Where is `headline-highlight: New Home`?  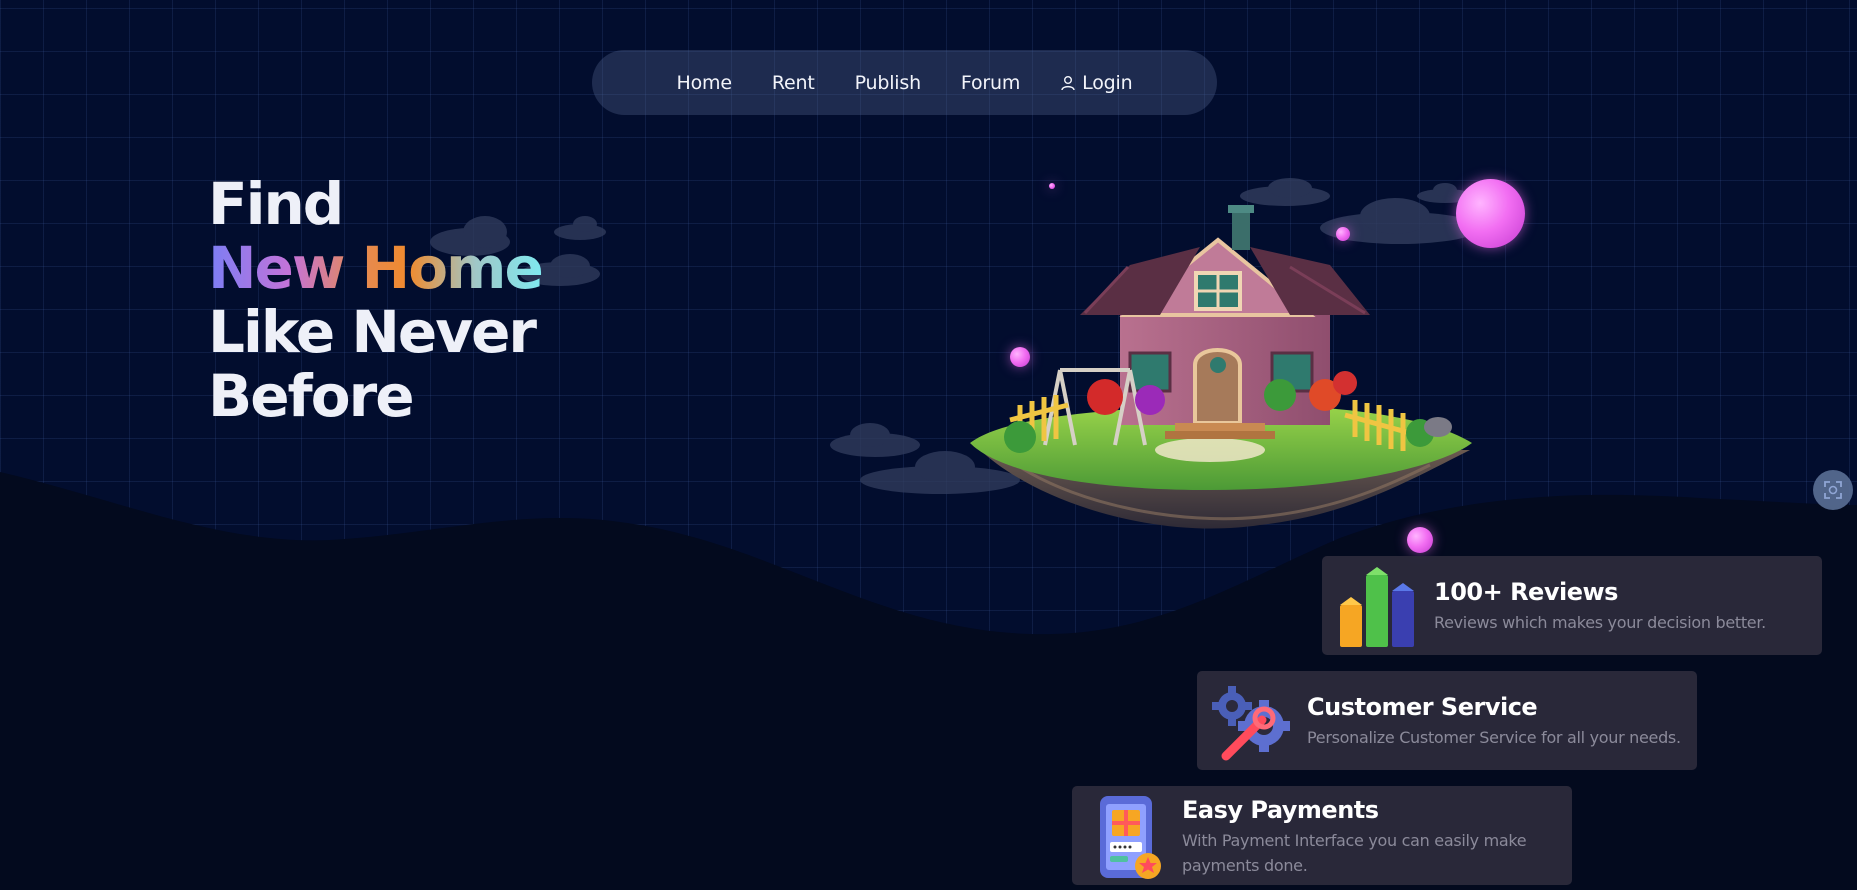
headline-highlight: New Home is located at coordinates (376, 268).